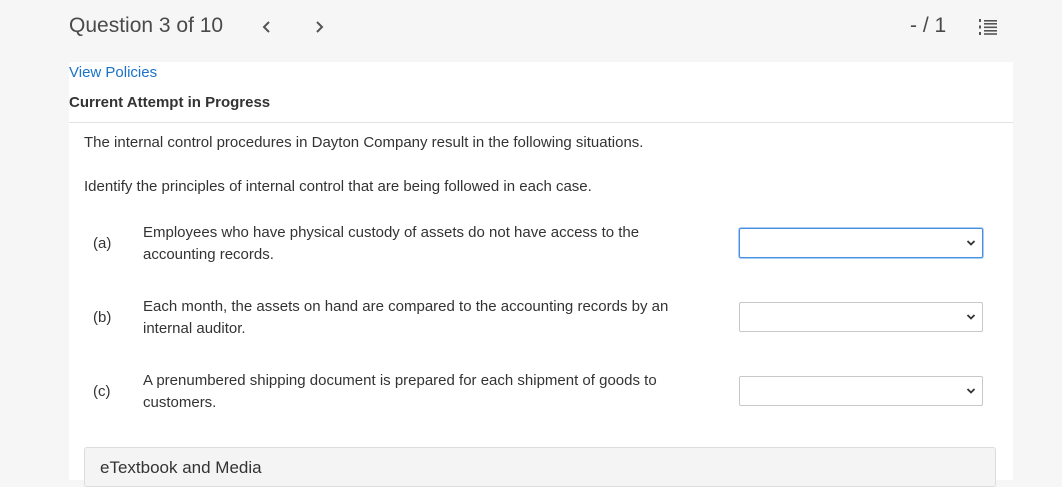 This screenshot has width=1062, height=487. What do you see at coordinates (102, 317) in the screenshot?
I see `item-letter-b: (b)` at bounding box center [102, 317].